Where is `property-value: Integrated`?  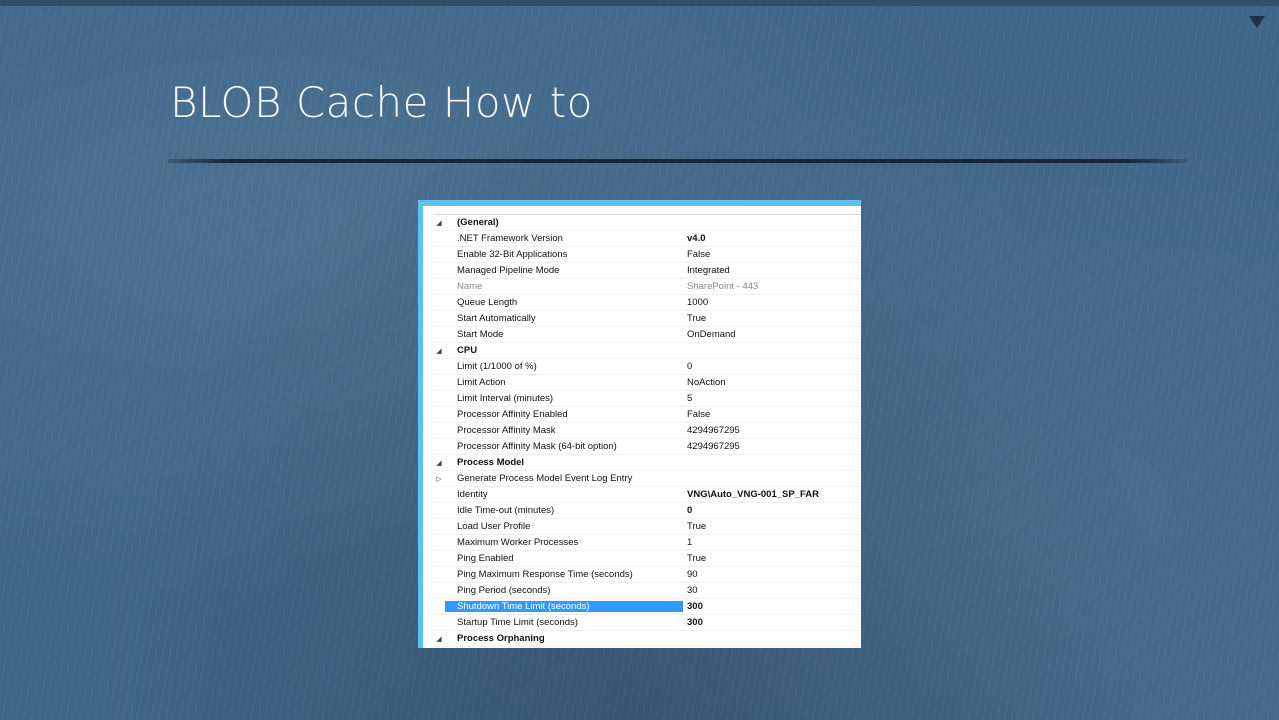 property-value: Integrated is located at coordinates (772, 270).